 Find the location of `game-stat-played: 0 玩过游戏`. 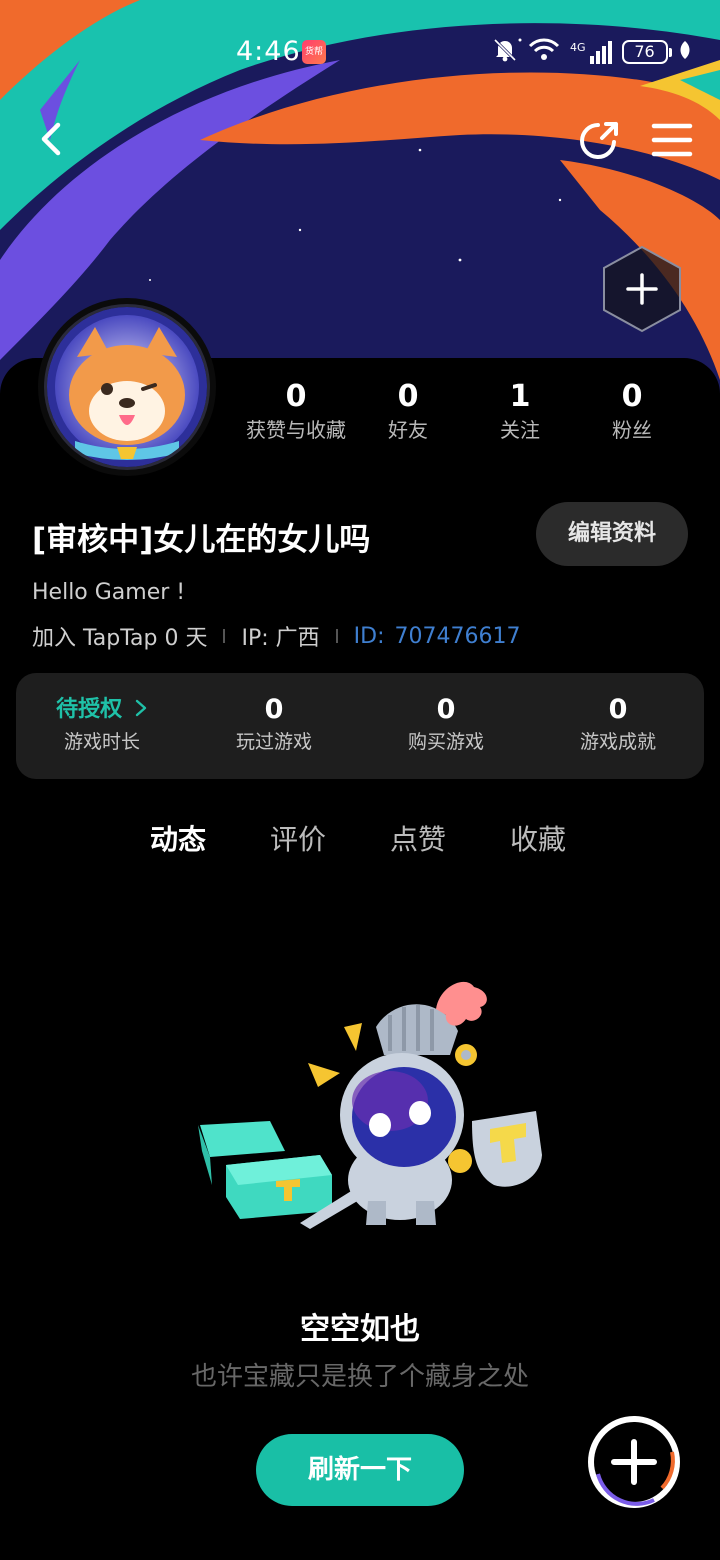

game-stat-played: 0 玩过游戏 is located at coordinates (274, 726).